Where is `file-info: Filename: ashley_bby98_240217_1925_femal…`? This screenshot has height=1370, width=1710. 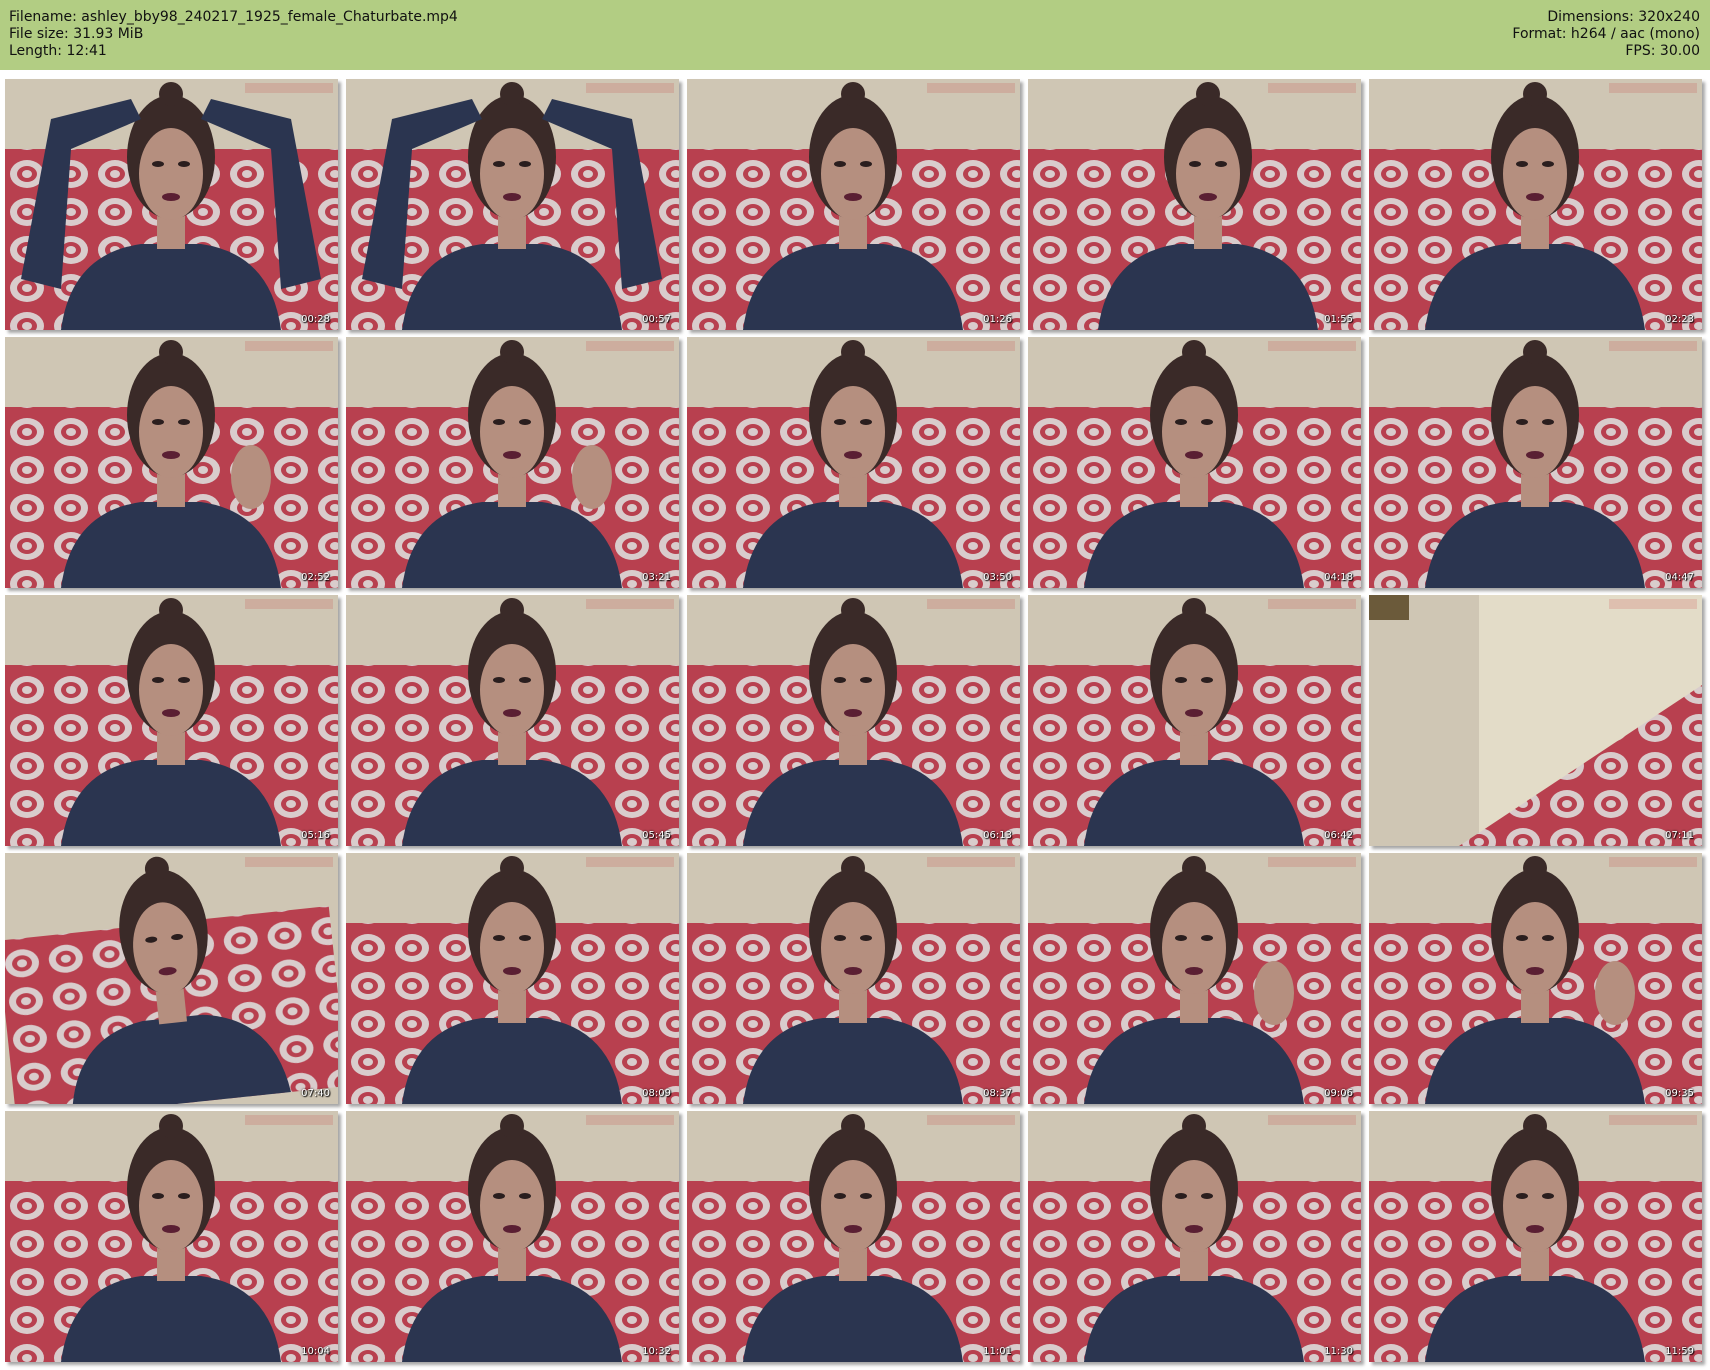 file-info: Filename: ashley_bby98_240217_1925_femal… is located at coordinates (233, 34).